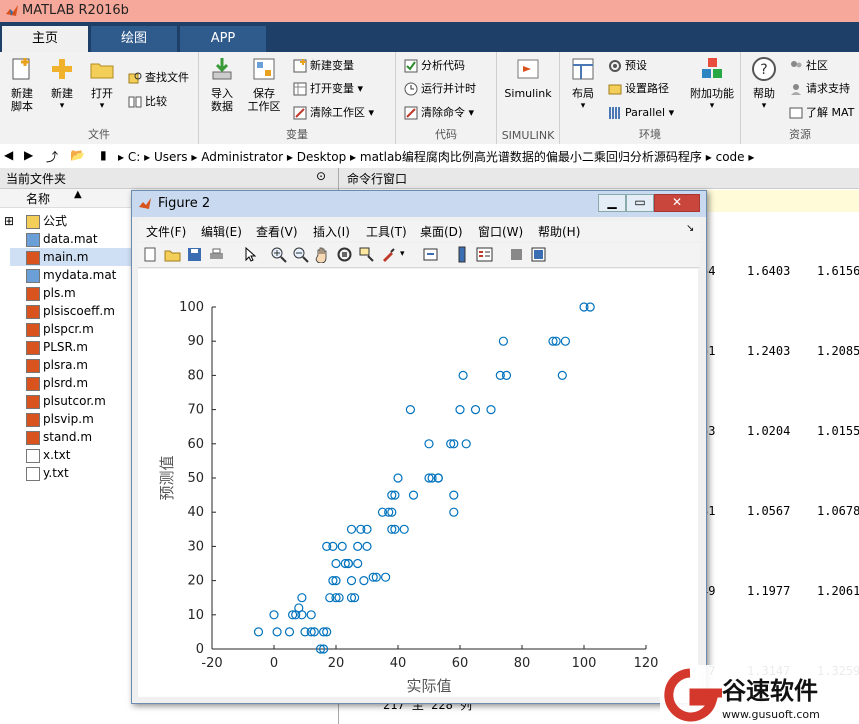 Image resolution: width=859 pixels, height=724 pixels. What do you see at coordinates (821, 113) in the screenshot?
I see `learn-matlab-button: 了解 MAT` at bounding box center [821, 113].